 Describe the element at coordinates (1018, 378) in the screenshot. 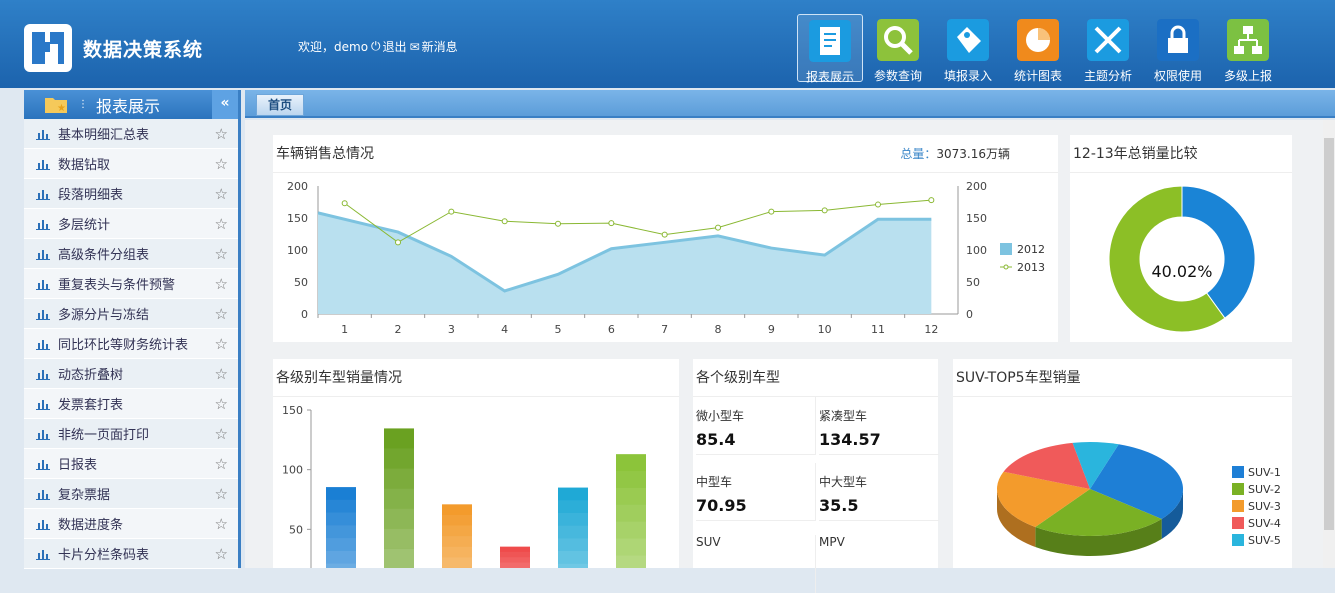

I see `suv-title: SUV-TOP5车型销量` at that location.